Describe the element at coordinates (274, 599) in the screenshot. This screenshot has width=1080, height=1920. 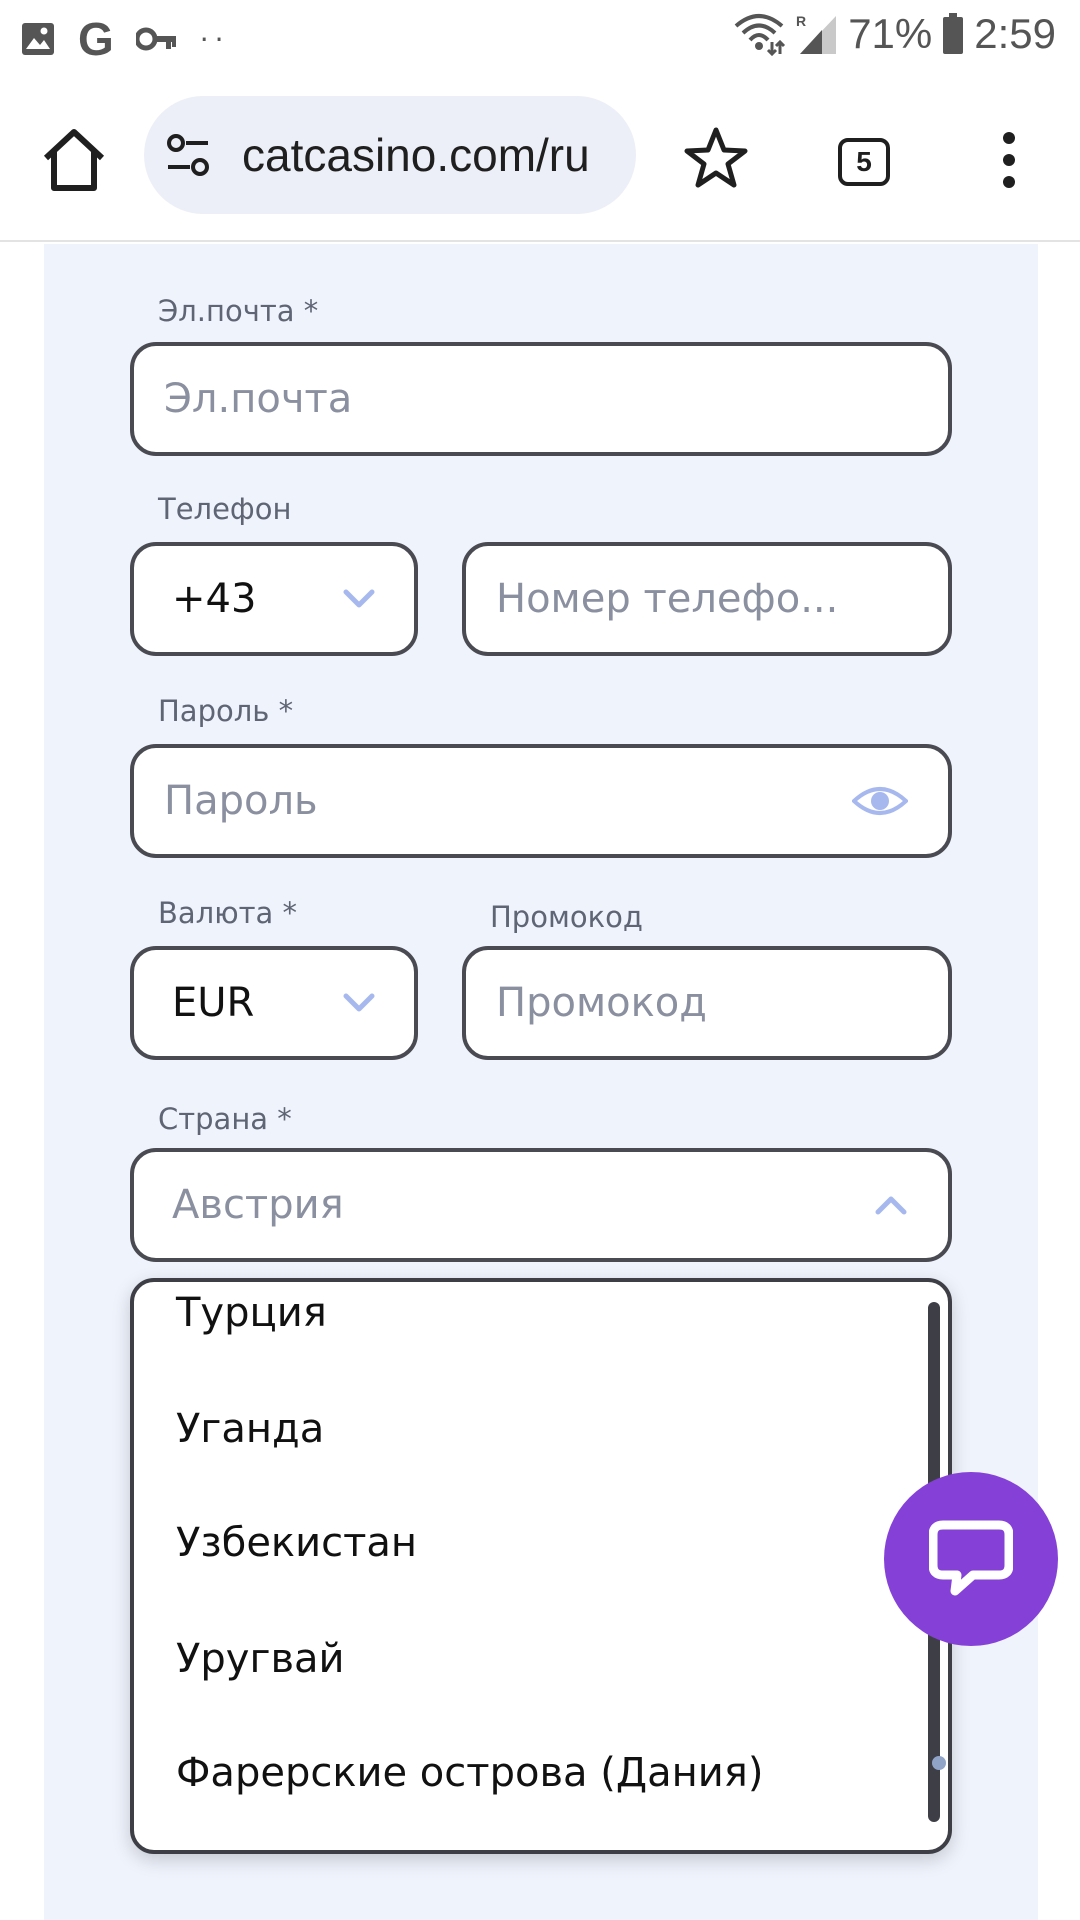
I see `phone-code-select: +43` at that location.